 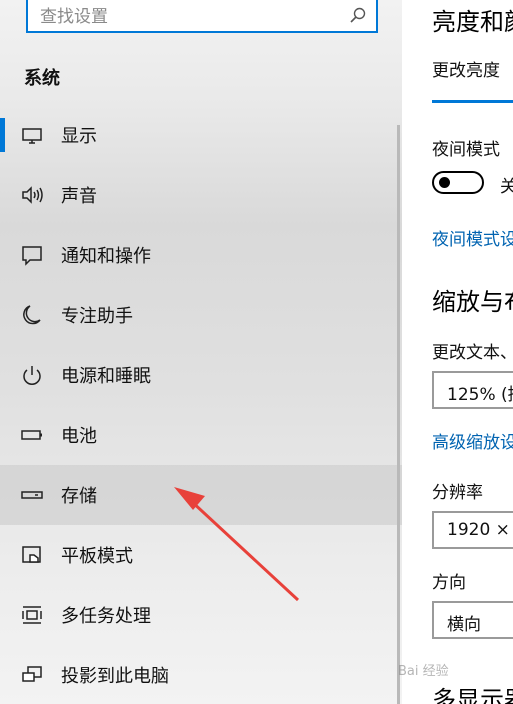 What do you see at coordinates (472, 695) in the screenshot?
I see `heading-multiple-displays: 多显示器` at bounding box center [472, 695].